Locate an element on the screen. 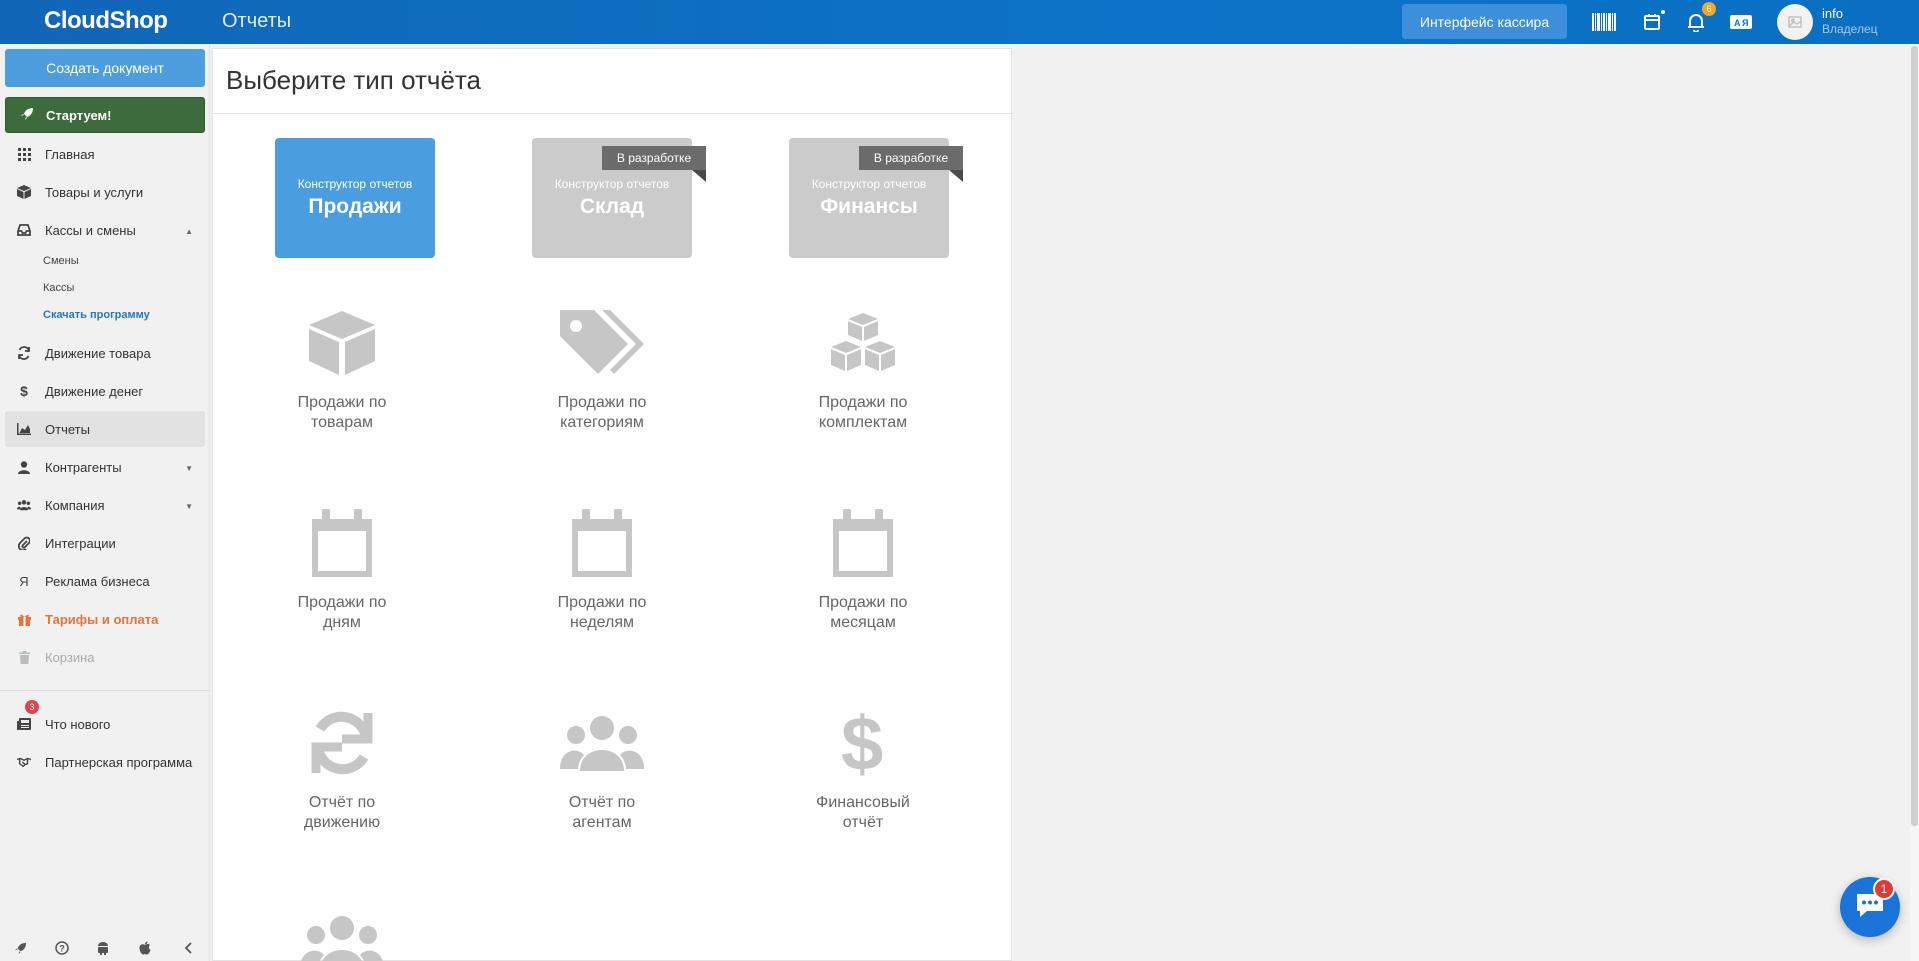 Image resolution: width=1919 pixels, height=961 pixels. chevron-up-icon: ▲ is located at coordinates (189, 231).